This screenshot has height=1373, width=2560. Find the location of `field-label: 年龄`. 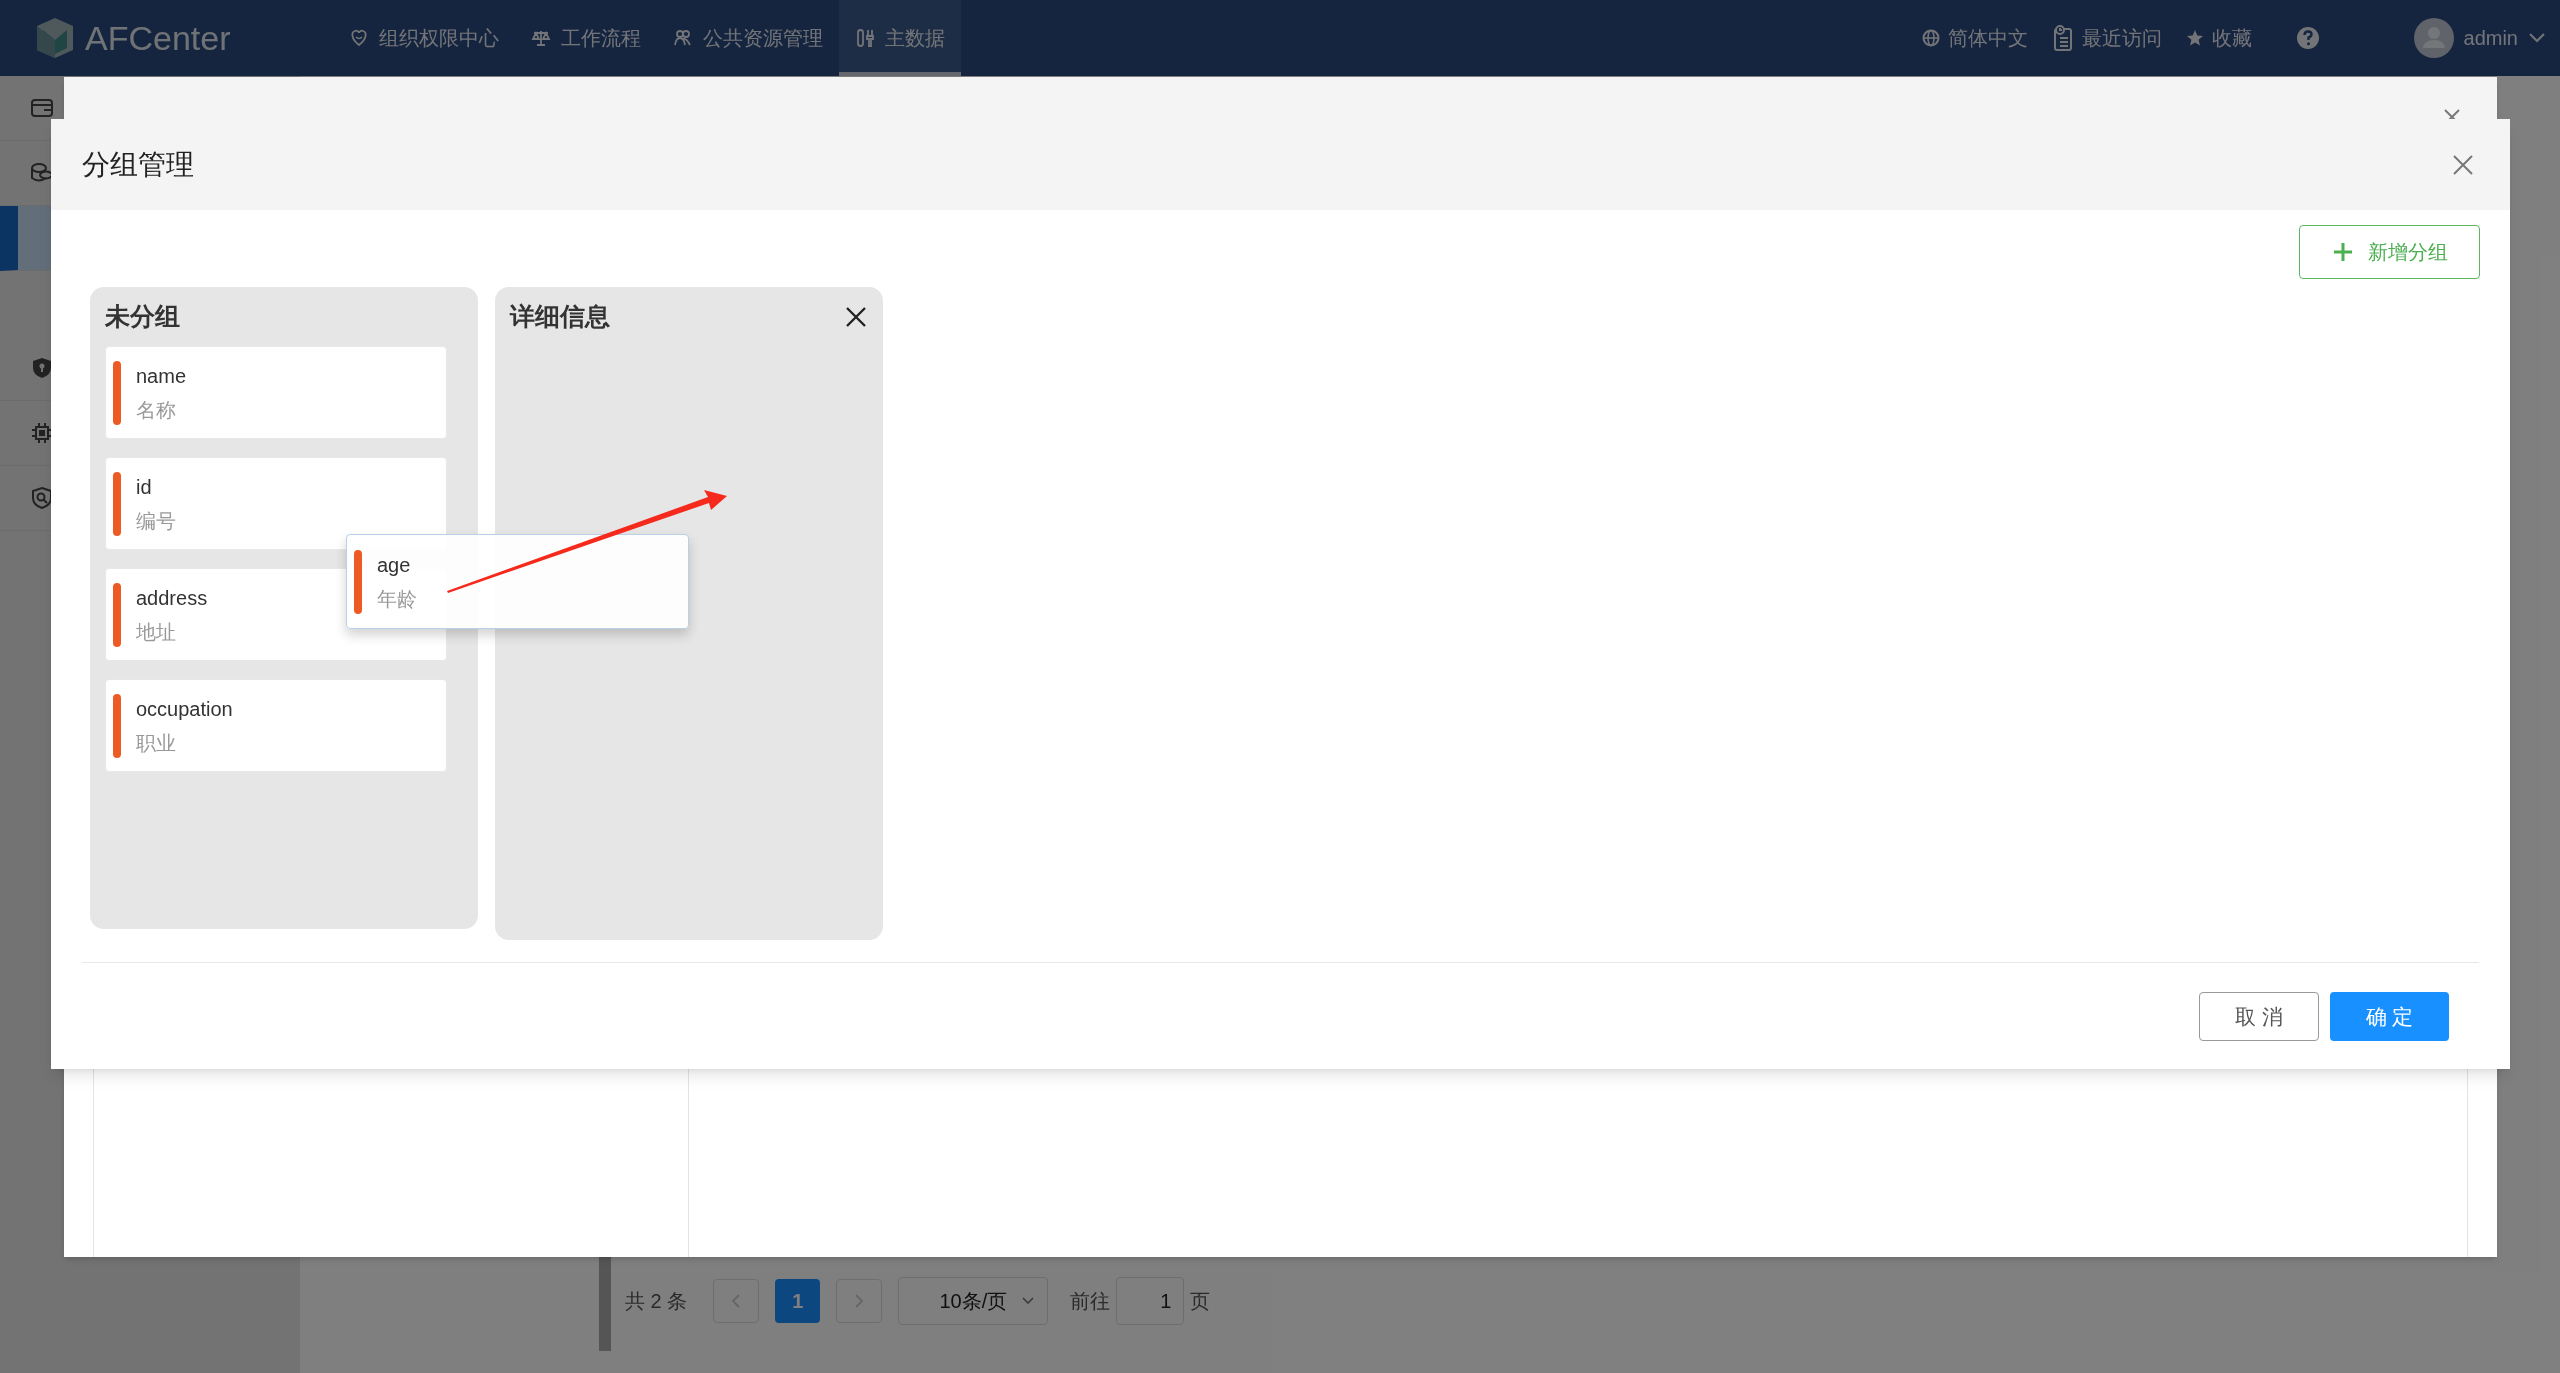

field-label: 年龄 is located at coordinates (397, 598).